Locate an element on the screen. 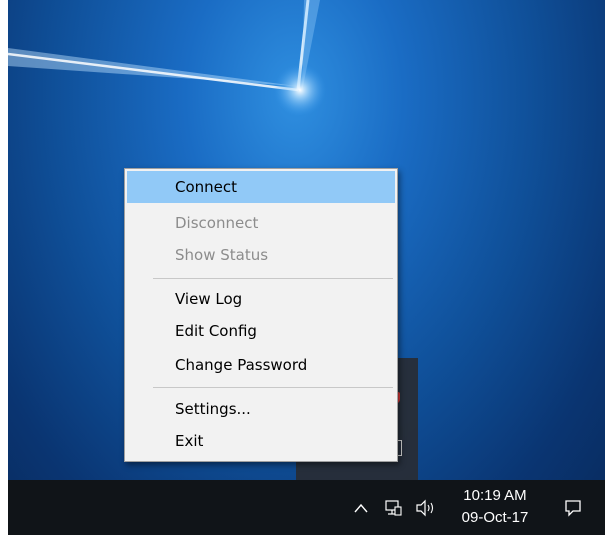 The width and height of the screenshot is (605, 535). menu-item-exit: Exit is located at coordinates (261, 441).